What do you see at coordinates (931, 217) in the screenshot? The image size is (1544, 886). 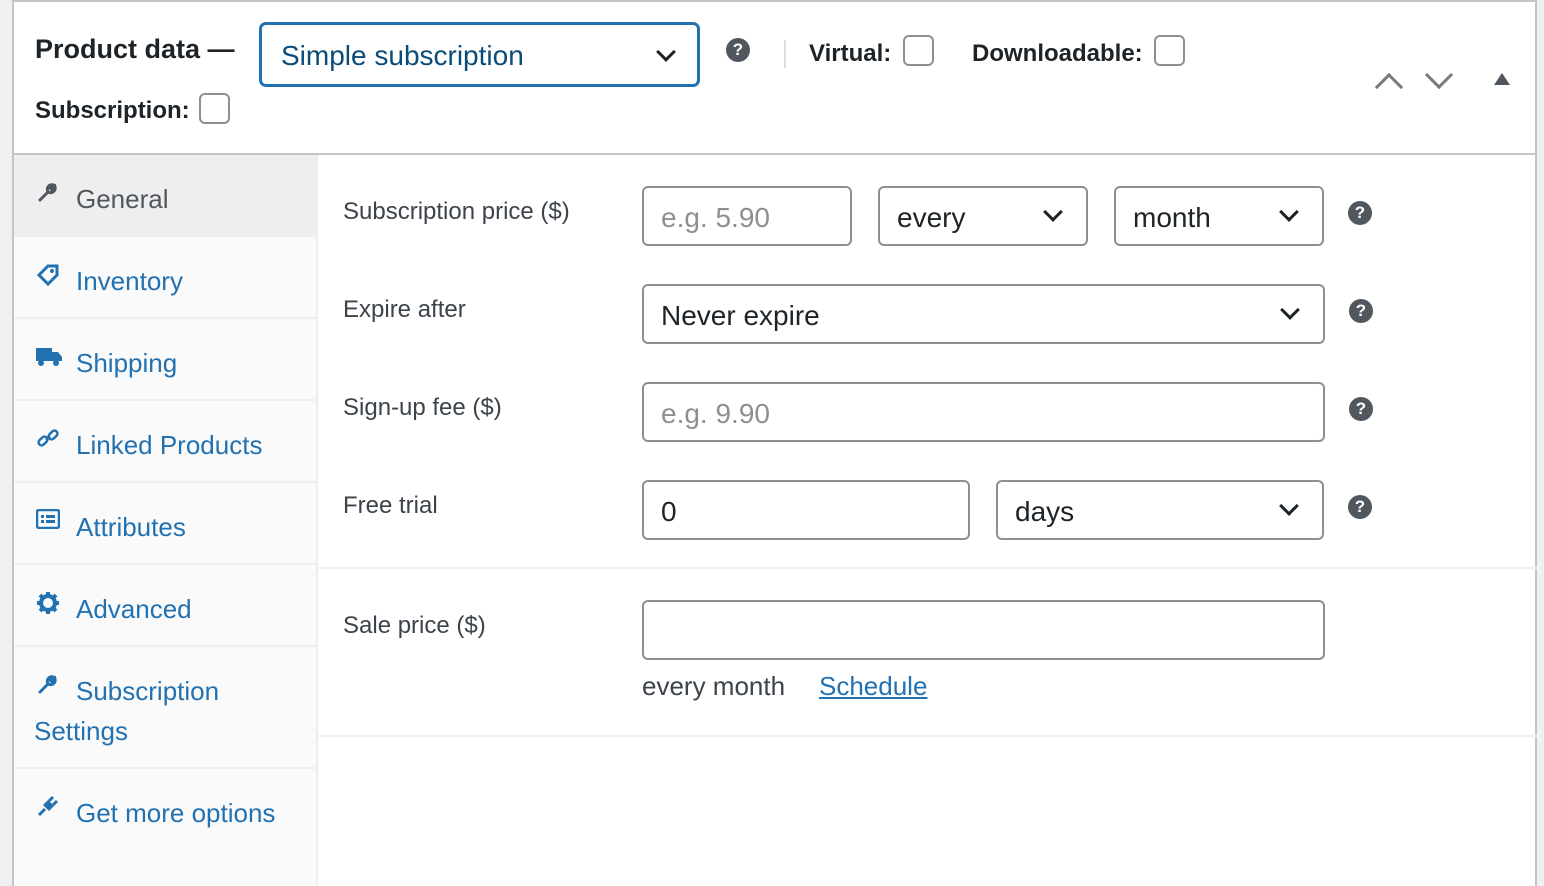 I see `billing-interval-value: every` at bounding box center [931, 217].